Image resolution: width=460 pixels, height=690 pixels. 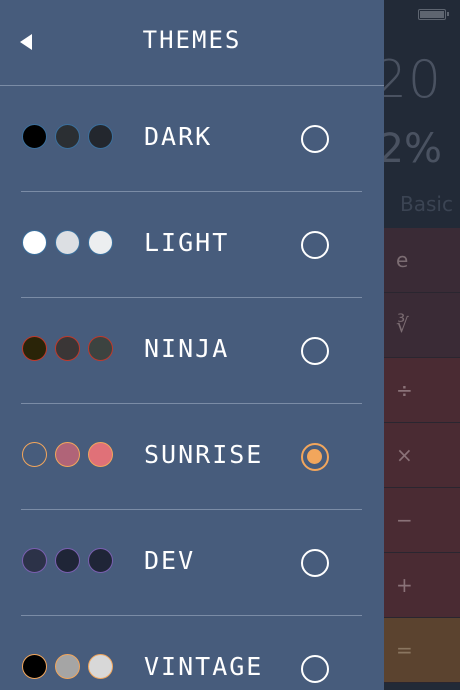 I want to click on theme-option-vintage: VINTAGE, so click(x=192, y=653).